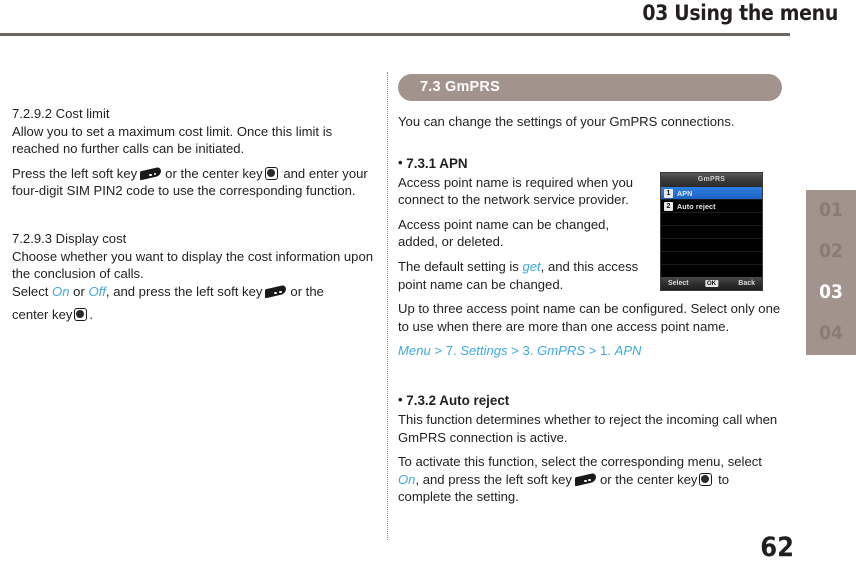 The height and width of the screenshot is (569, 856). I want to click on menu-path-step2-num: 3., so click(530, 351).